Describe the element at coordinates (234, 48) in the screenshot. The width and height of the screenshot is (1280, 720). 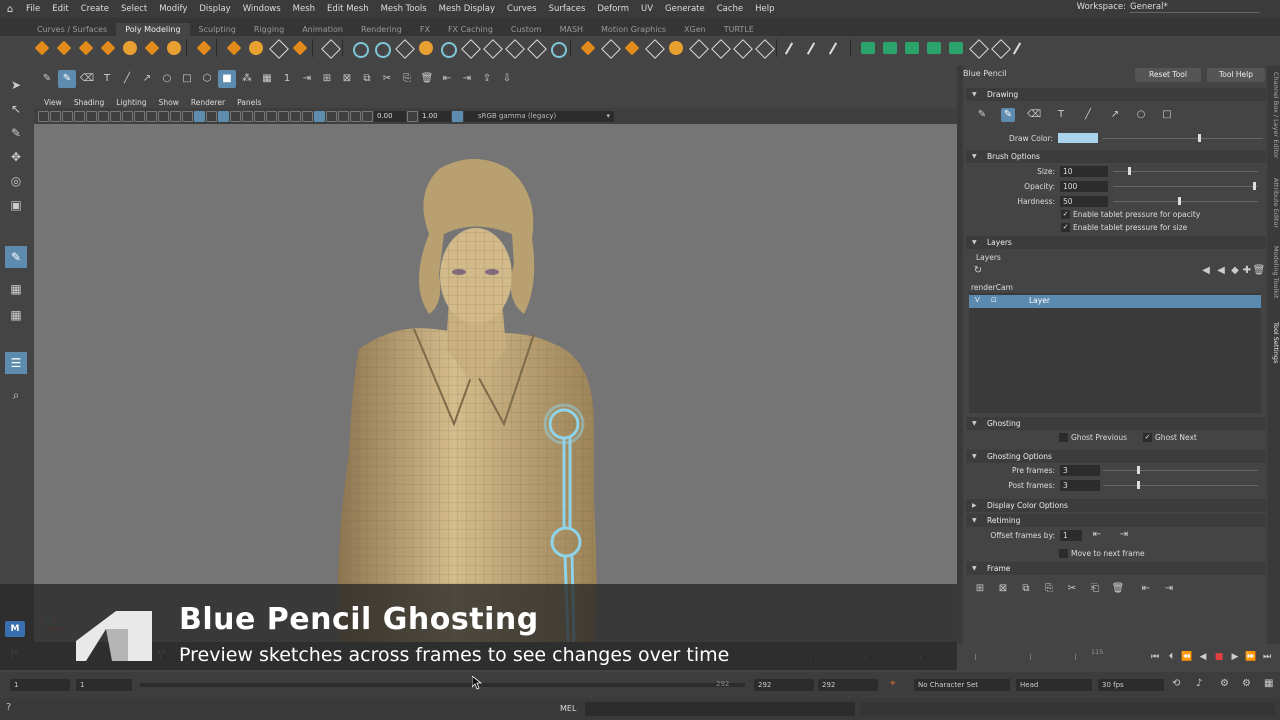
I see `super-shape-icon` at that location.